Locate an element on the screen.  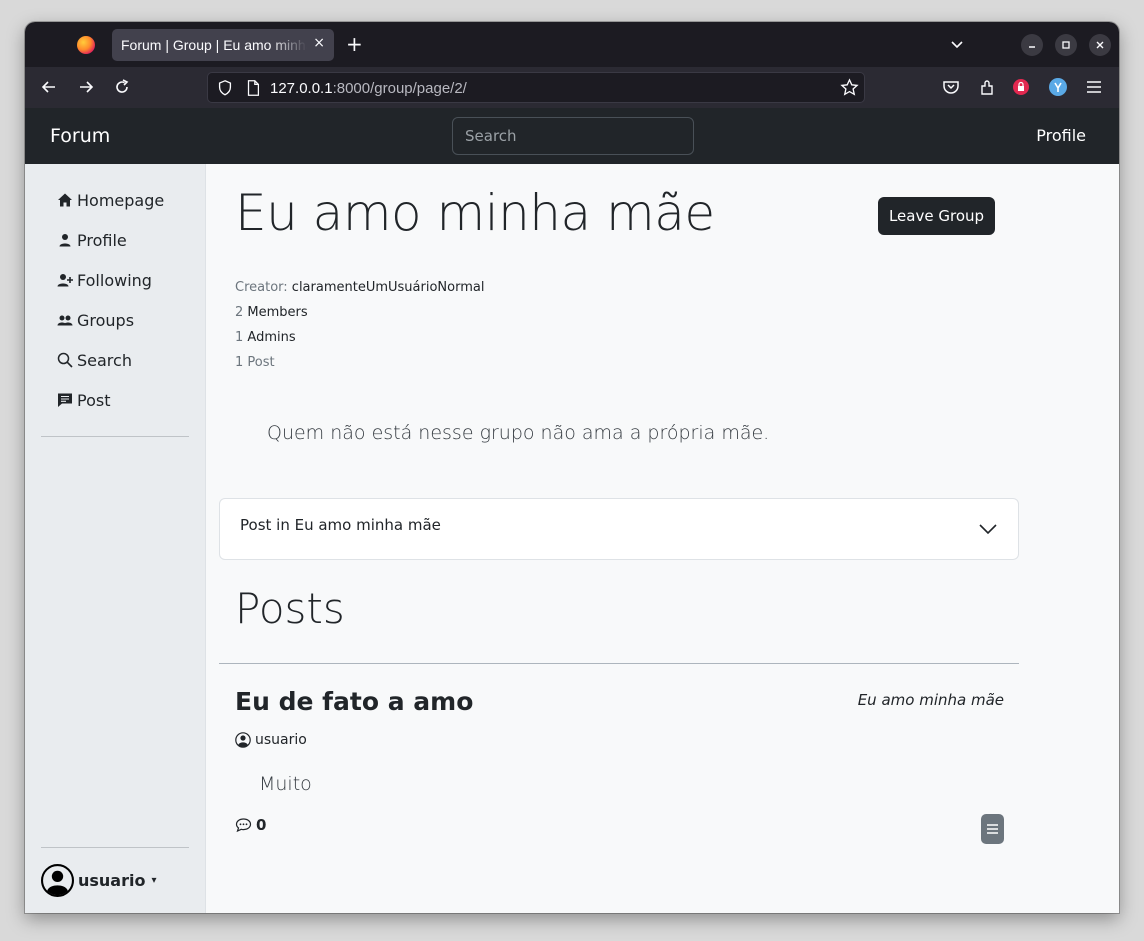
sidebar-item-profile: Profile is located at coordinates (92, 240).